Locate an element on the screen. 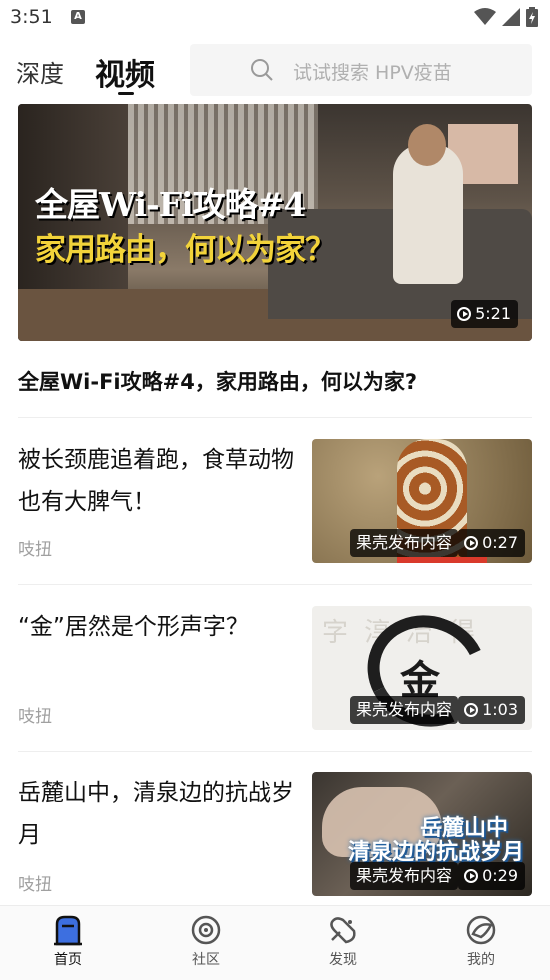 This screenshot has height=980, width=550. search-input: 试试搜索 HPV疫苗 is located at coordinates (361, 70).